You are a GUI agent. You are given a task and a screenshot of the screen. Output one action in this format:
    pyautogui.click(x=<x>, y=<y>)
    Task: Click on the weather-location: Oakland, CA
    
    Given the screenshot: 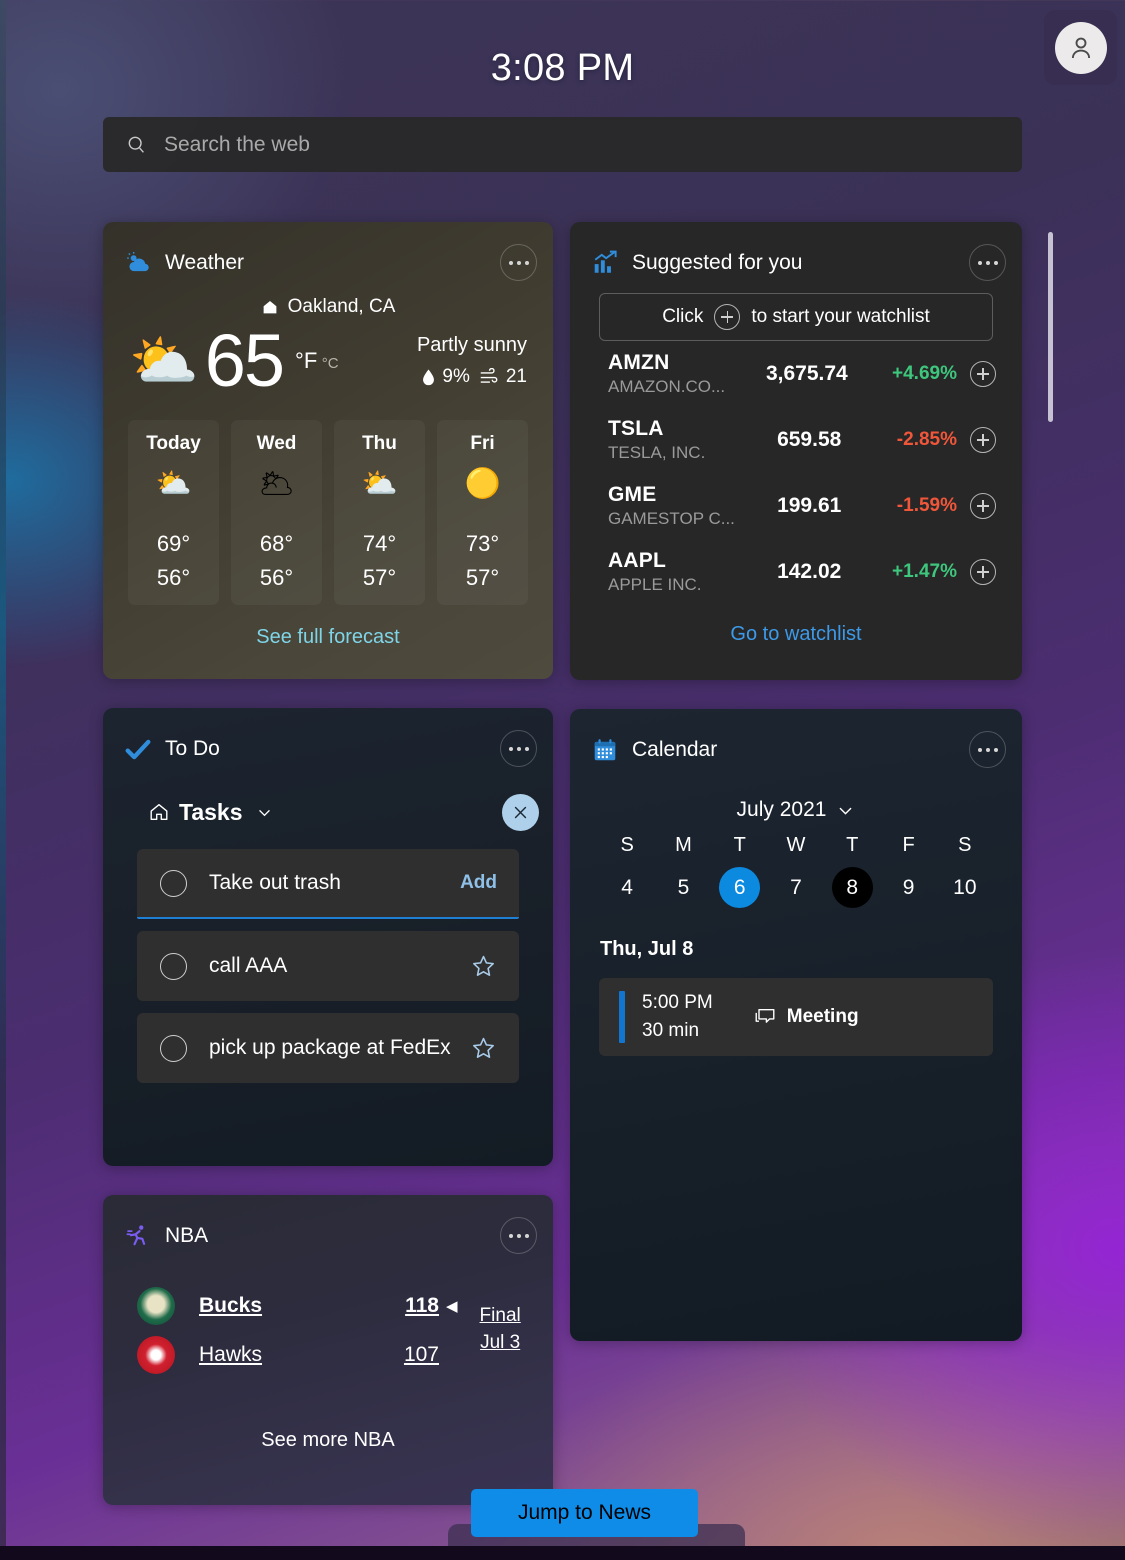 What is the action you would take?
    pyautogui.click(x=341, y=306)
    